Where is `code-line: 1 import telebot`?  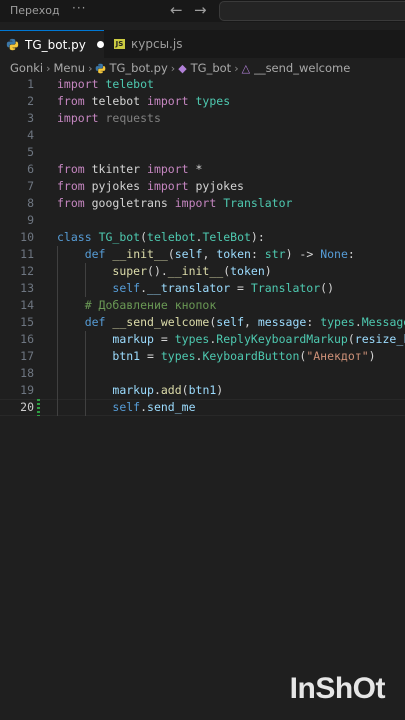 code-line: 1 import telebot is located at coordinates (202, 84).